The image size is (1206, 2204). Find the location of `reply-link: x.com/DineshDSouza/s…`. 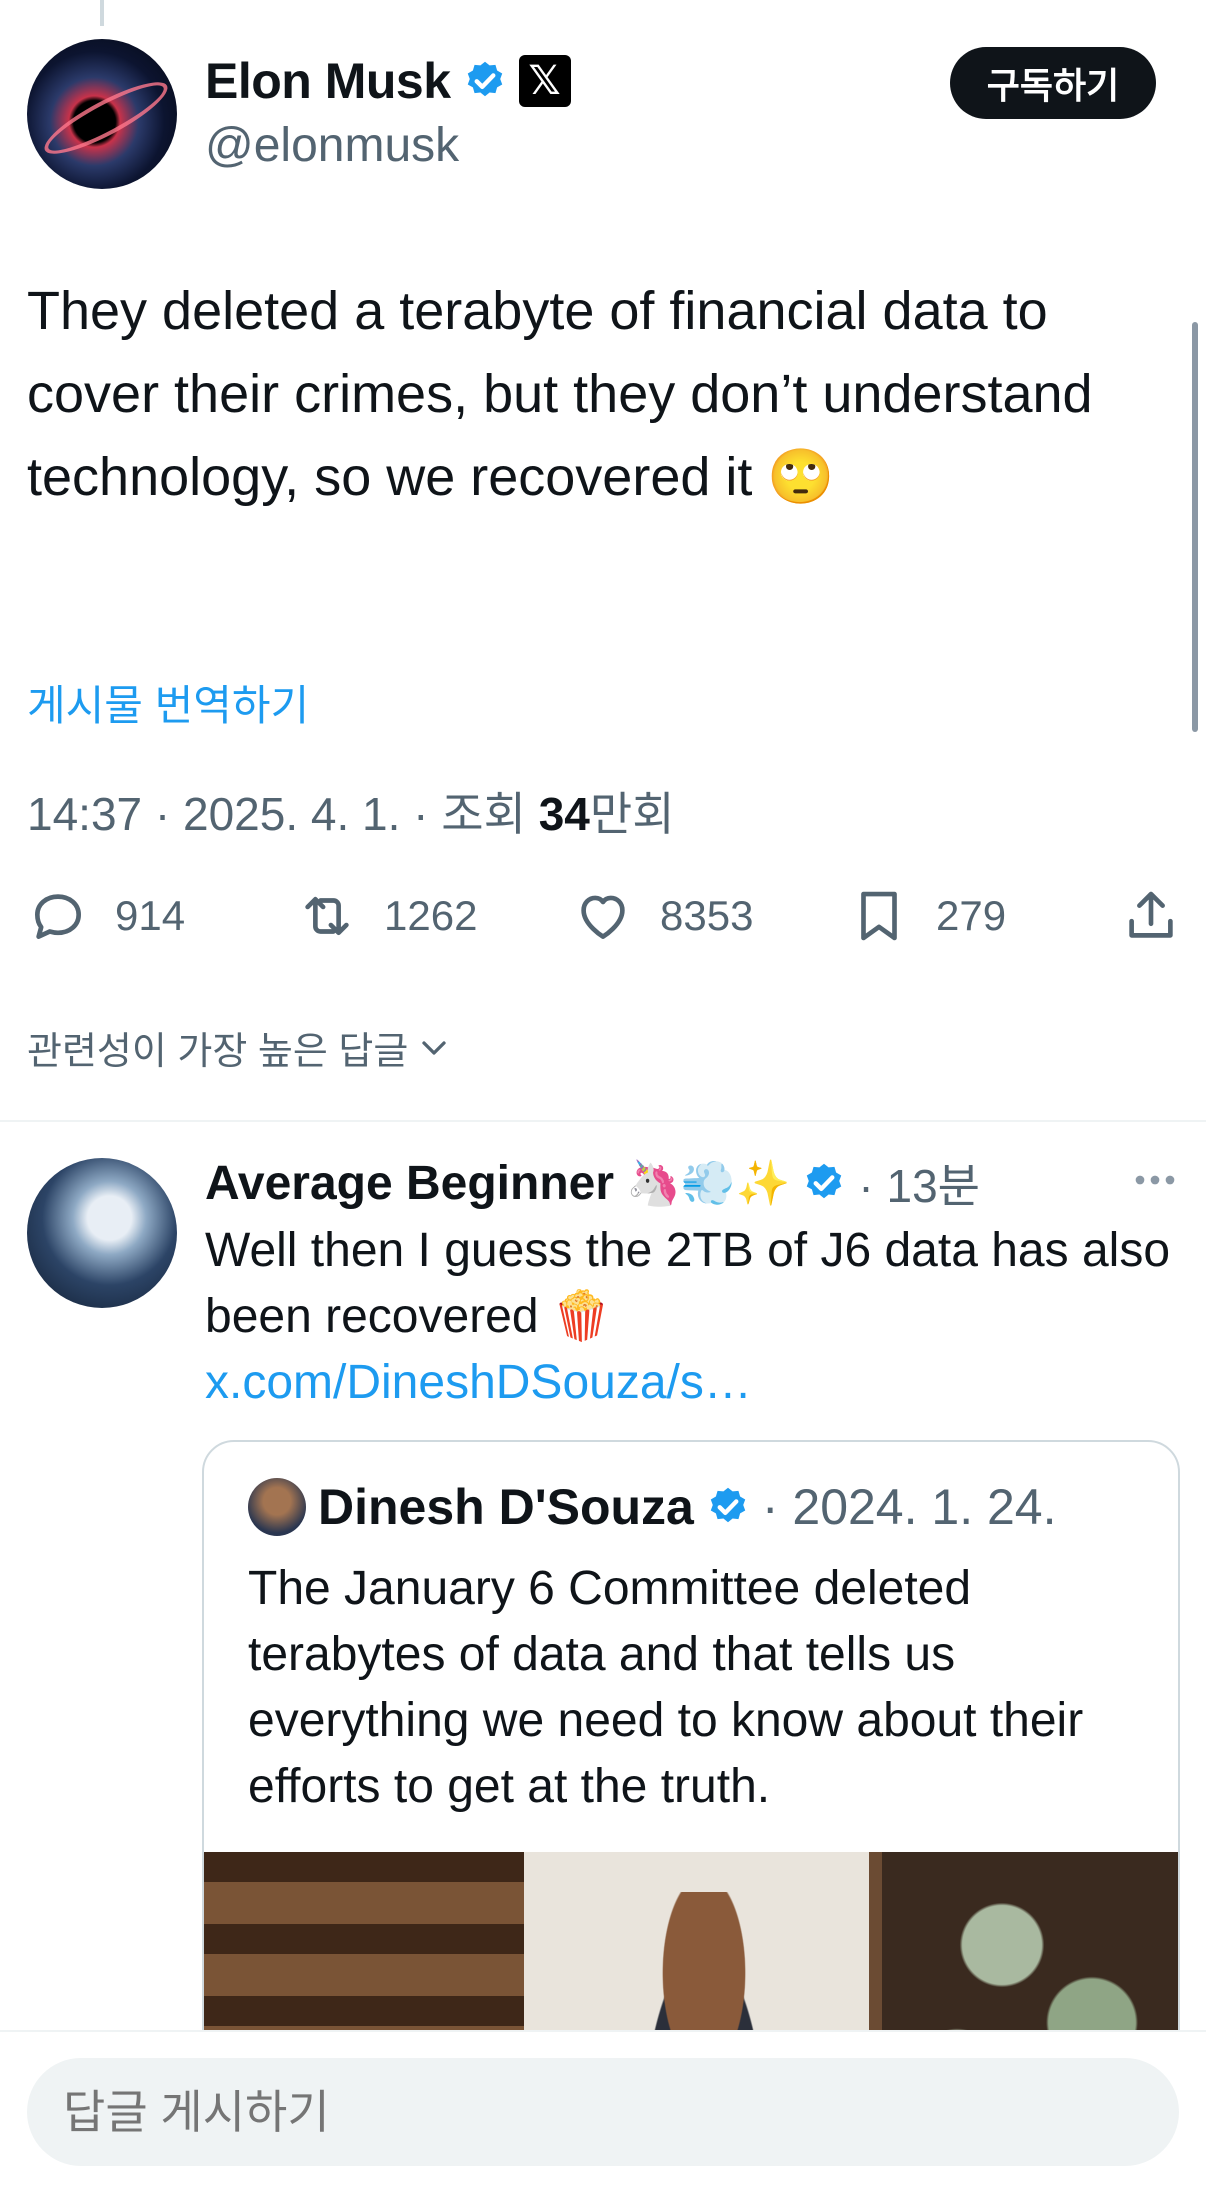

reply-link: x.com/DineshDSouza/s… is located at coordinates (692, 1383).